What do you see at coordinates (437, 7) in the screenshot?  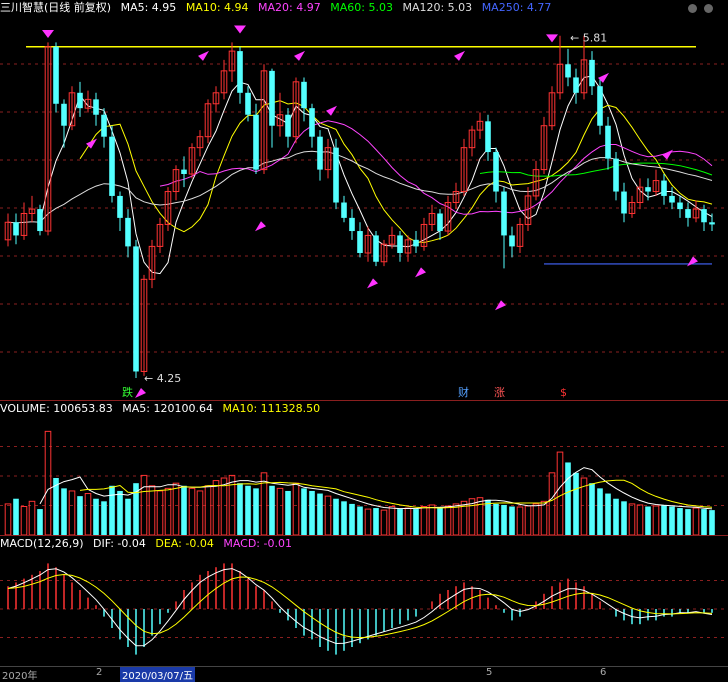 I see `ma120-label: MA120: 5.03` at bounding box center [437, 7].